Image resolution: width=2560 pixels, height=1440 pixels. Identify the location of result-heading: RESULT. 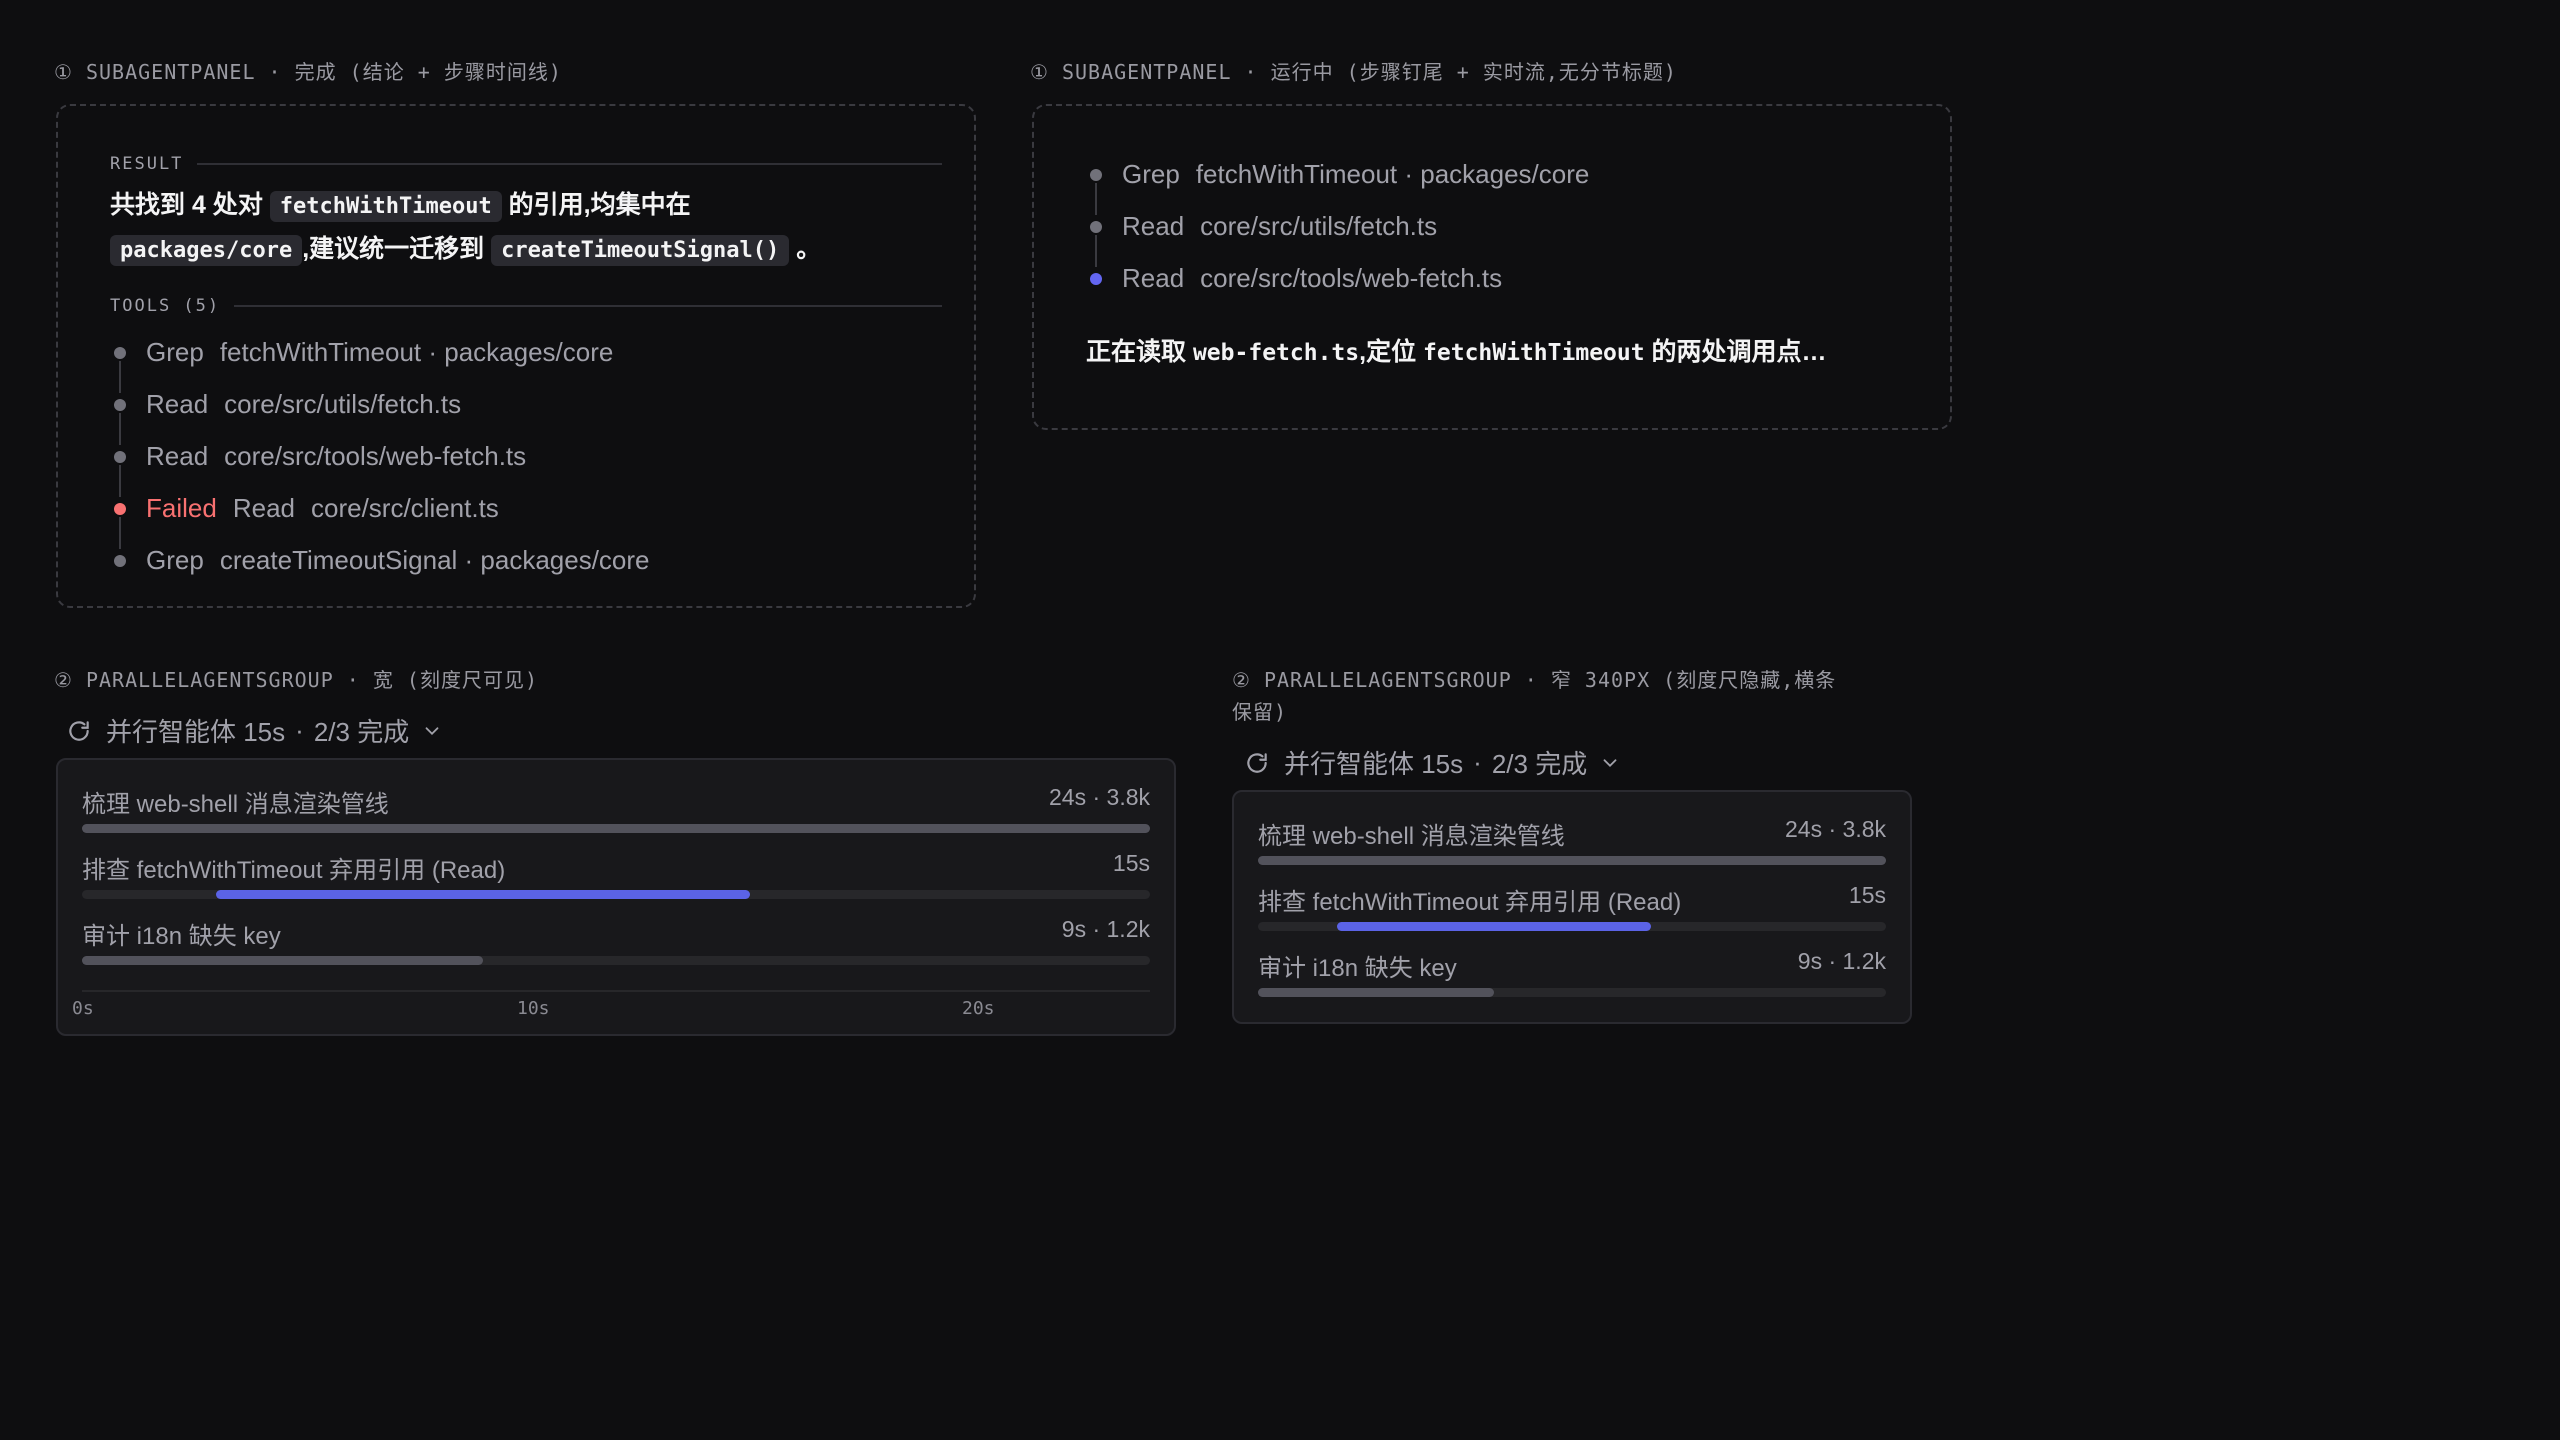
(526, 164).